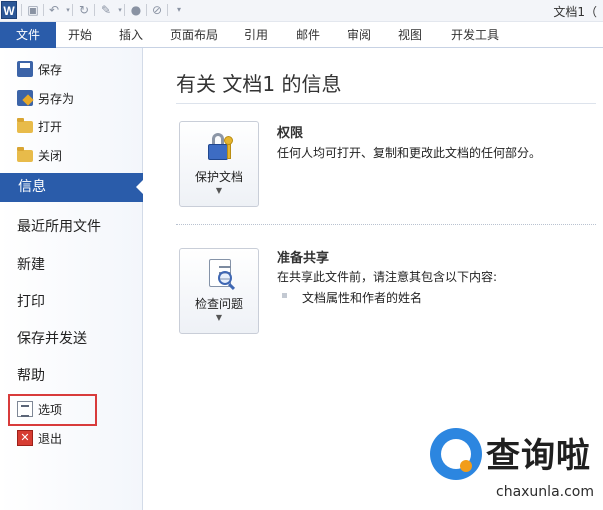 The image size is (603, 510). I want to click on options-highlight-box, so click(52, 410).